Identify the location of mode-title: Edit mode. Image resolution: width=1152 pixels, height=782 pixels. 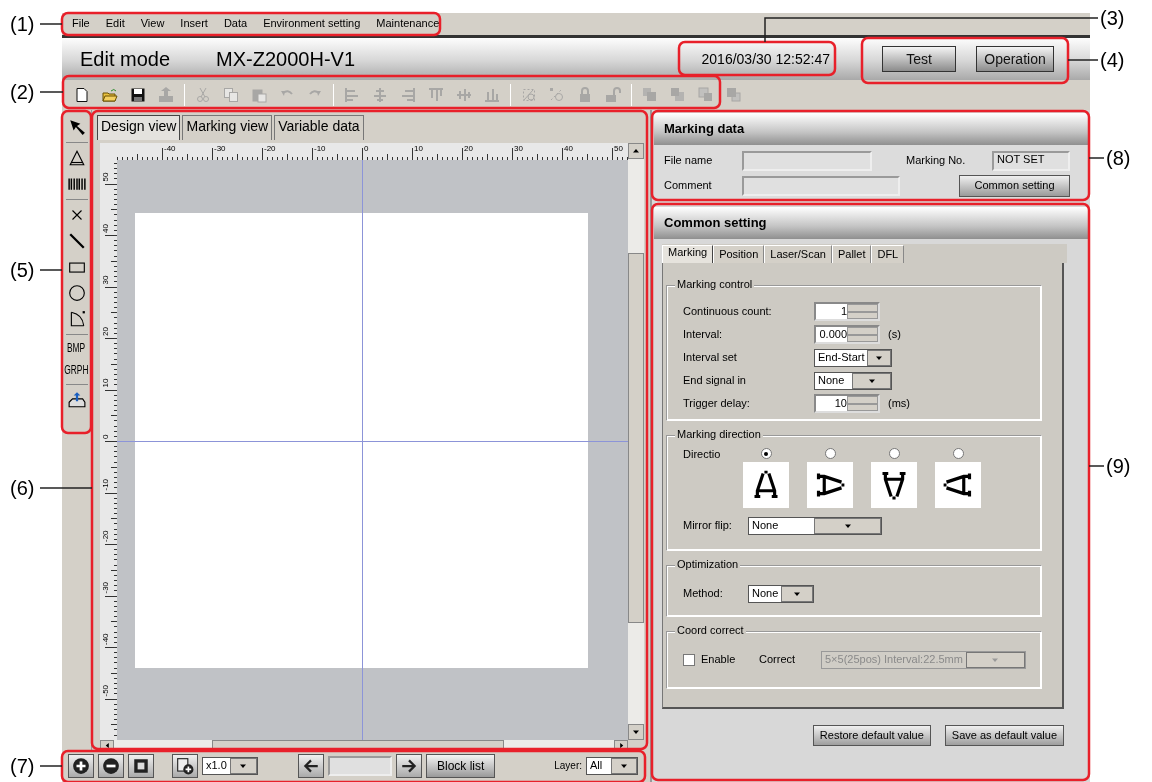
(125, 59).